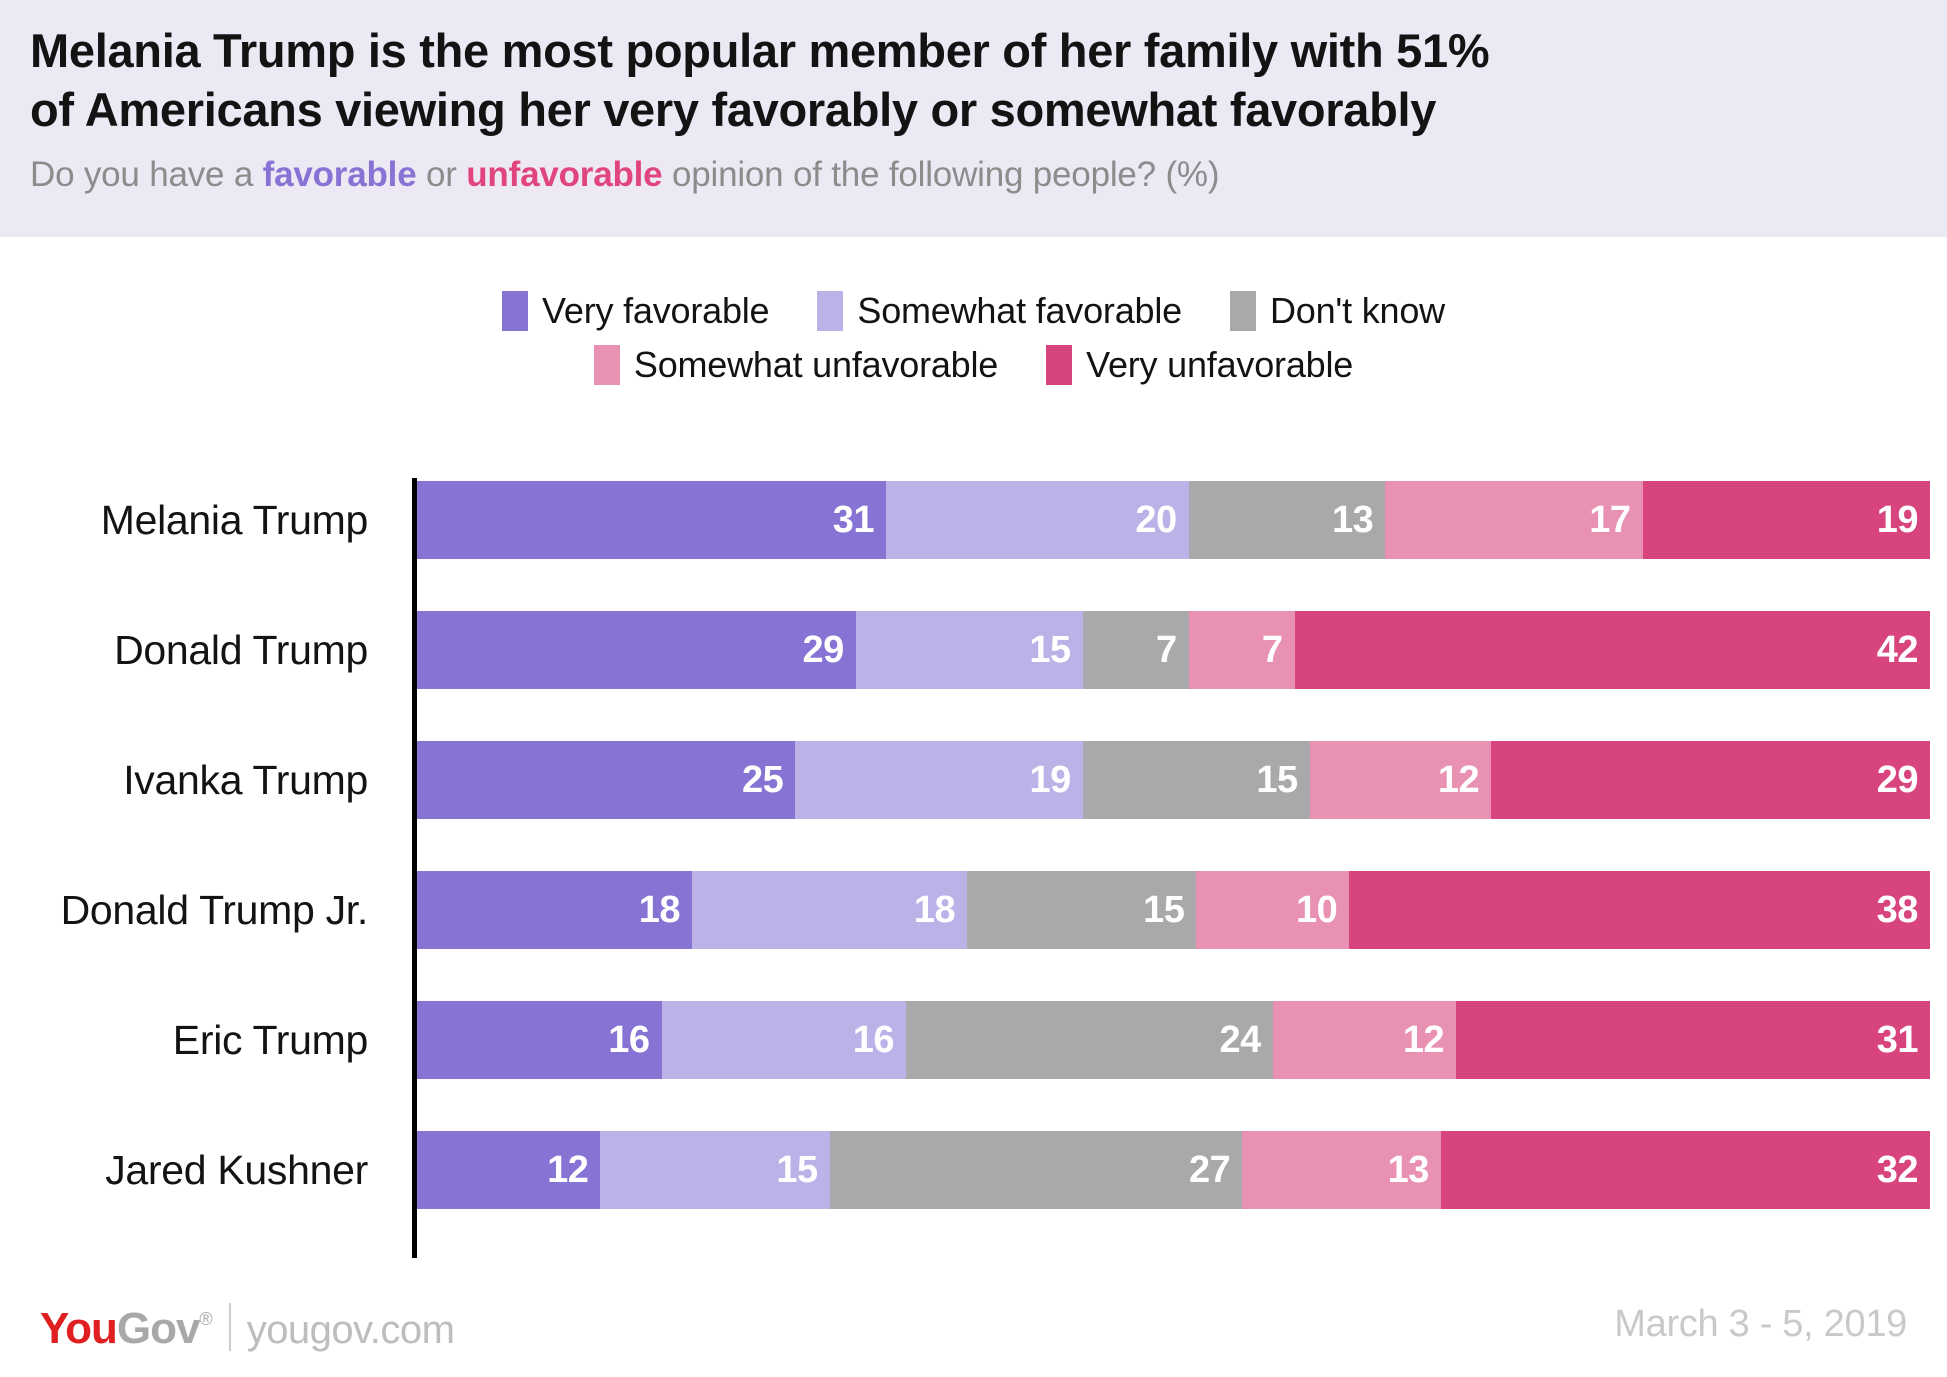 The height and width of the screenshot is (1377, 1947). I want to click on registered-mark-icon: ®, so click(206, 1319).